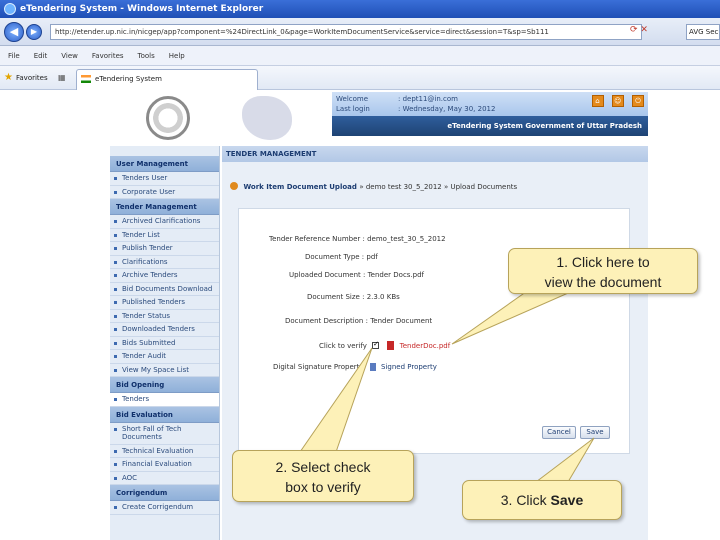  What do you see at coordinates (164, 451) in the screenshot?
I see `sidebar-item-technical-evaluation: Technical Evaluation` at bounding box center [164, 451].